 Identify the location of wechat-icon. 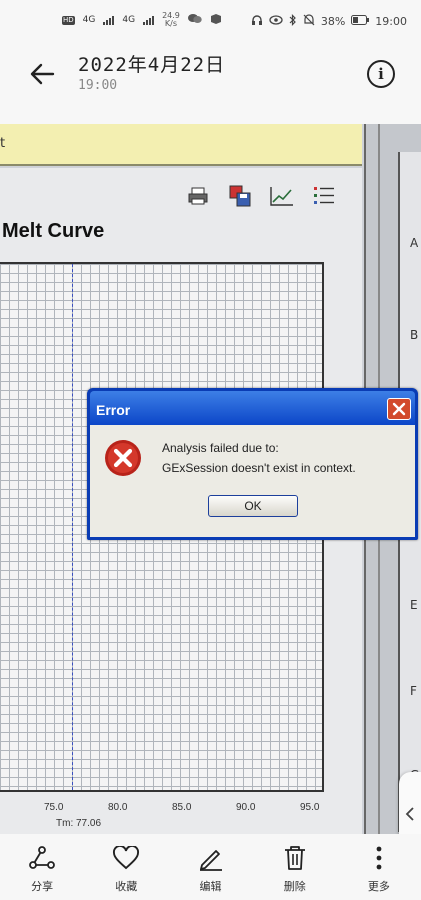
(194, 20).